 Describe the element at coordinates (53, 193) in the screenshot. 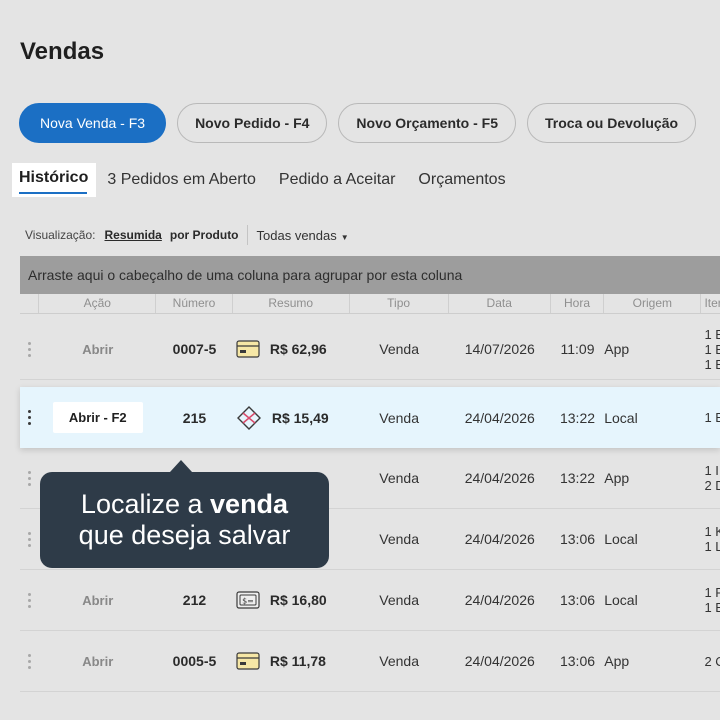

I see `active-tab-indicator` at that location.